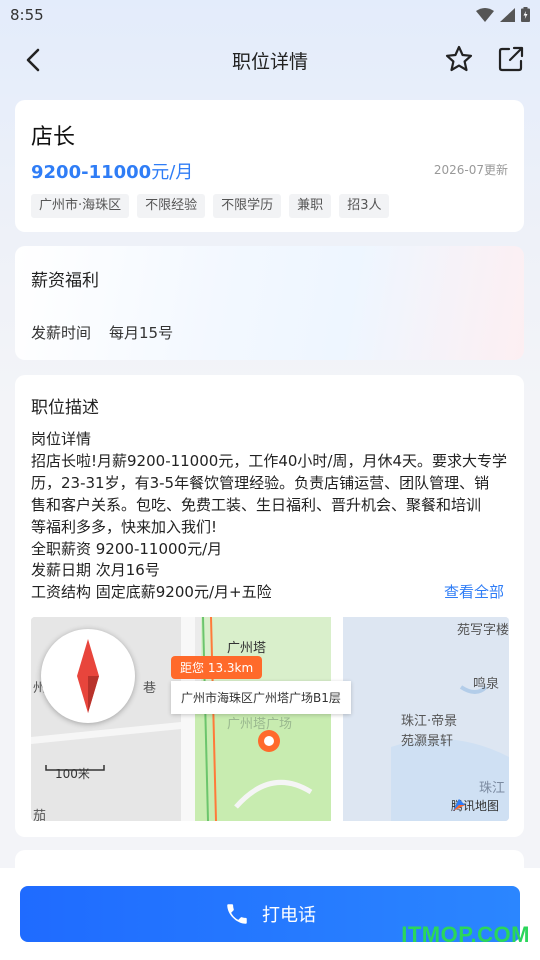  I want to click on map-provider-logo: 腾讯地图, so click(475, 805).